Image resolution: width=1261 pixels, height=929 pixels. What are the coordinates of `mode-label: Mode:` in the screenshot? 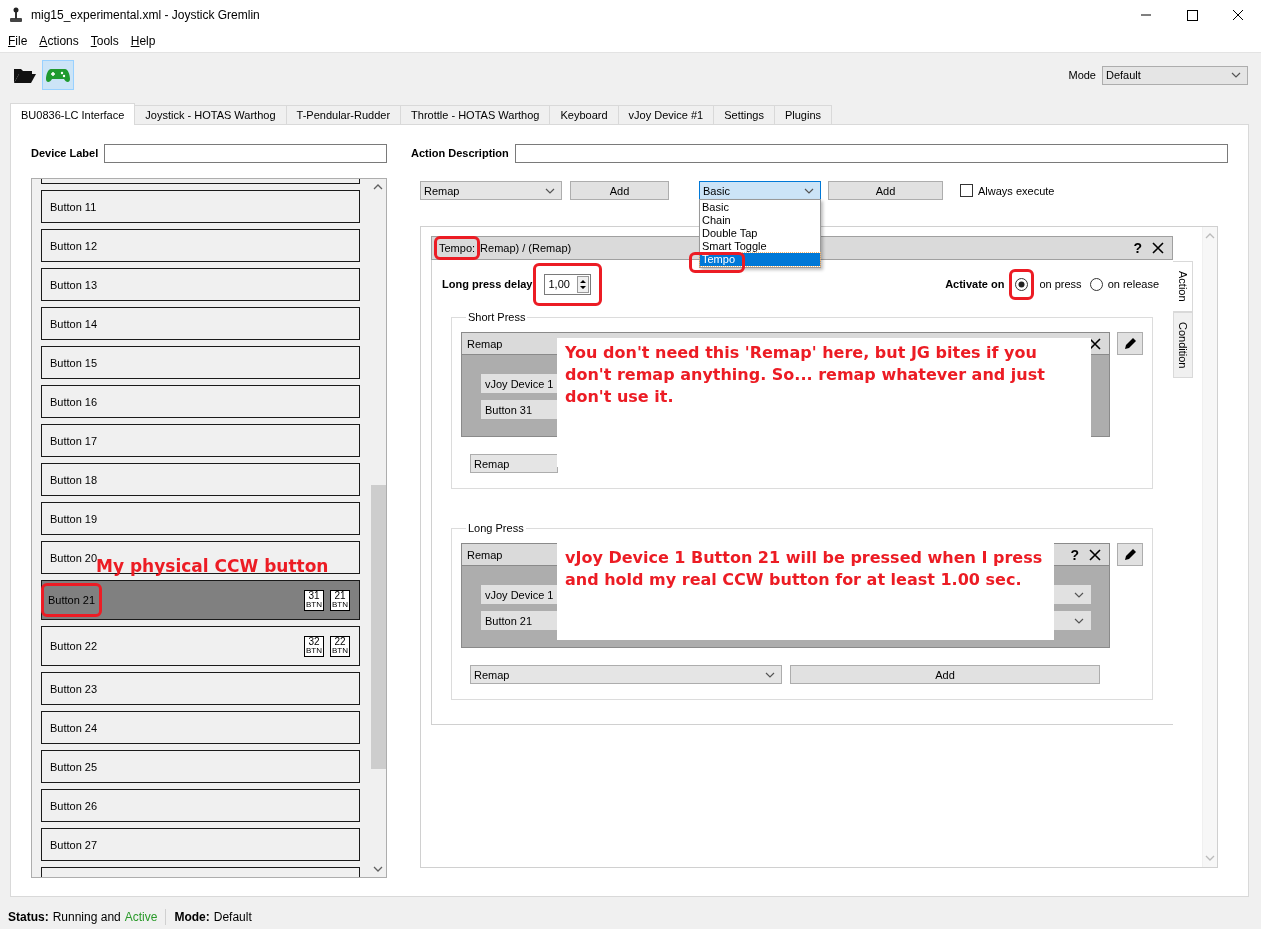 It's located at (192, 917).